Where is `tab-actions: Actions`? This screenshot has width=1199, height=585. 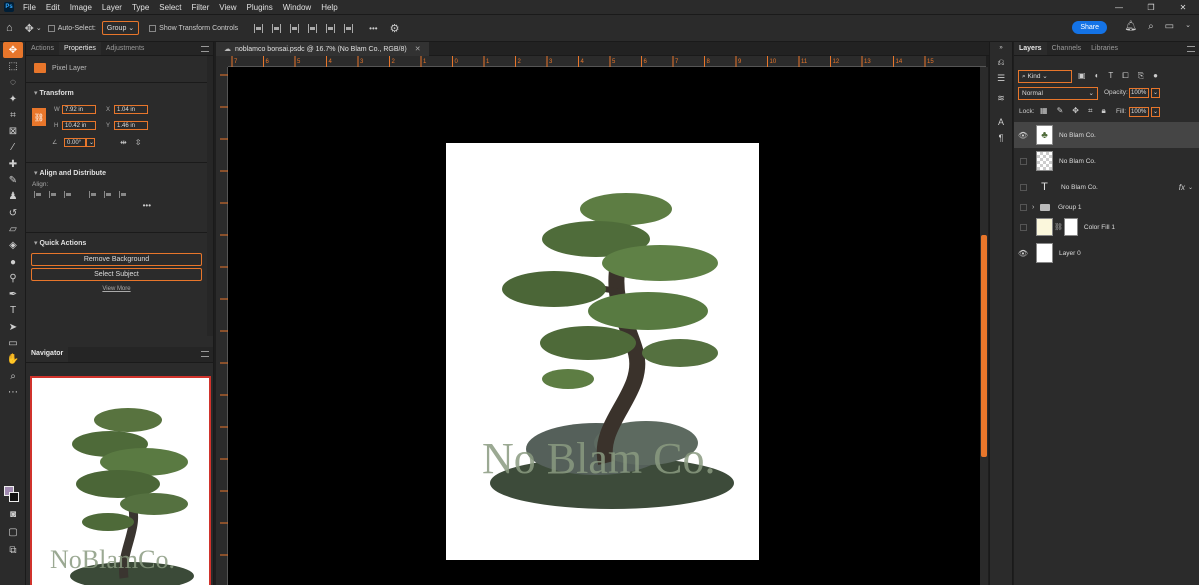 tab-actions: Actions is located at coordinates (42, 48).